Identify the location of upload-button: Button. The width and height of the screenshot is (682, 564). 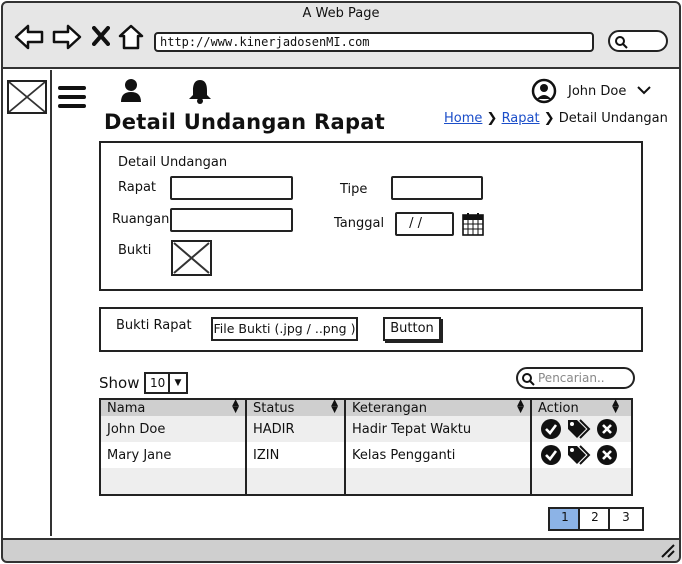
(412, 329).